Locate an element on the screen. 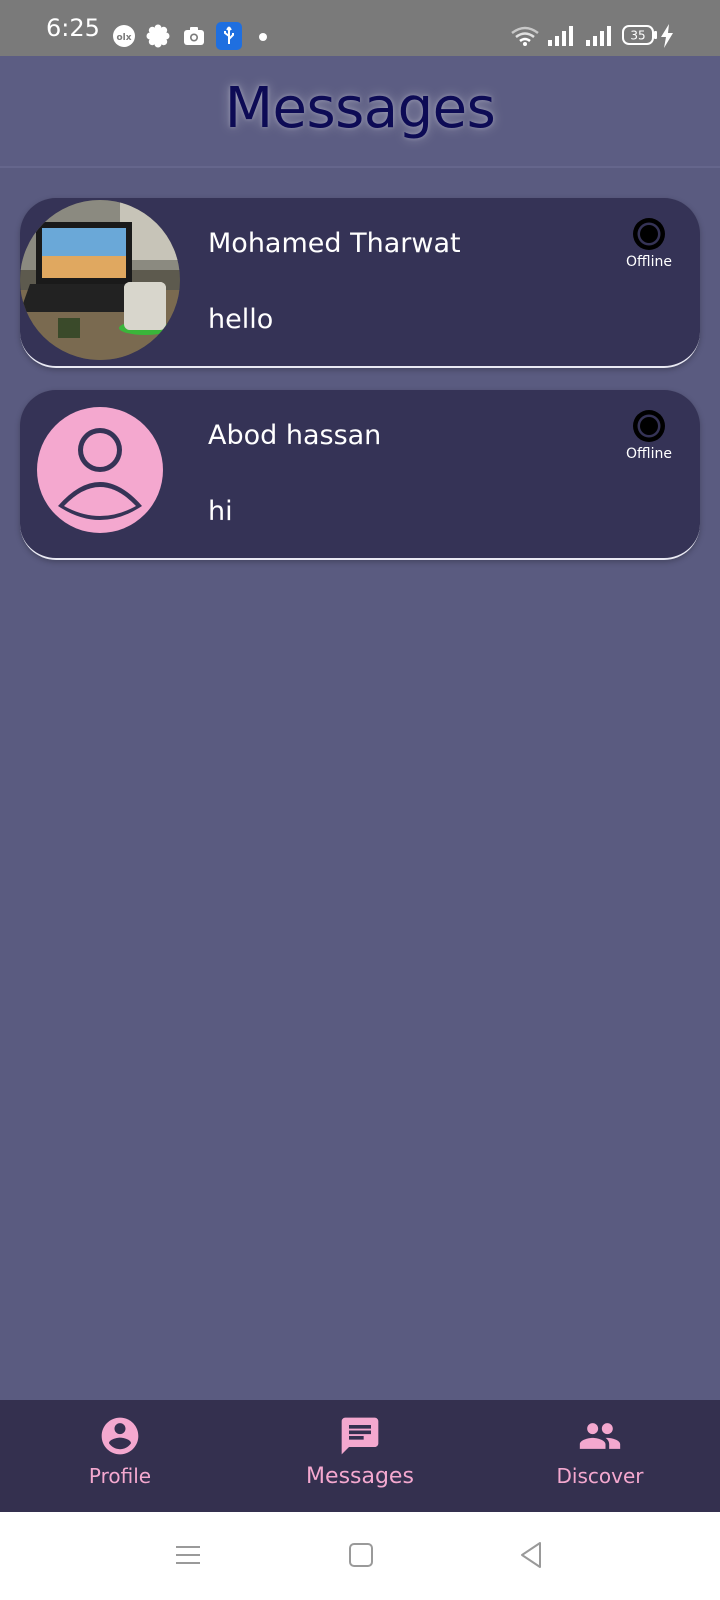 This screenshot has width=720, height=1600. wifi-icon is located at coordinates (525, 36).